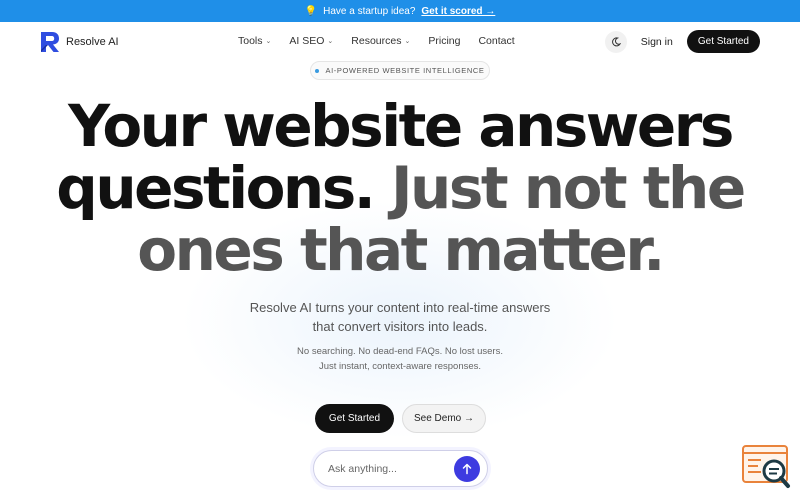 This screenshot has height=500, width=800. I want to click on ask-input, so click(388, 468).